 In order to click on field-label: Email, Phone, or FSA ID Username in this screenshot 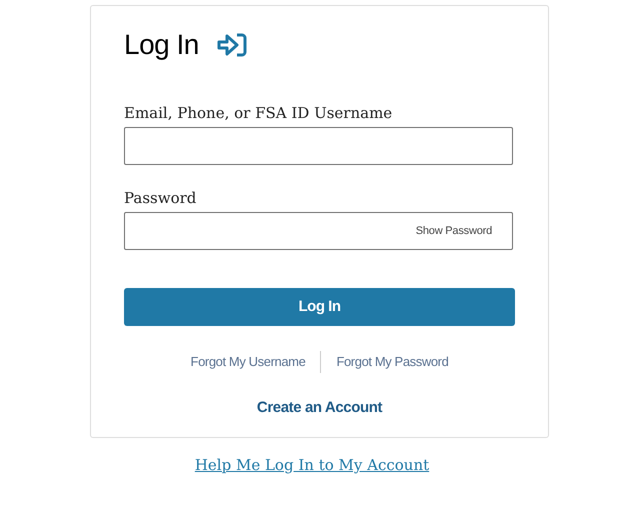, I will do `click(259, 113)`.